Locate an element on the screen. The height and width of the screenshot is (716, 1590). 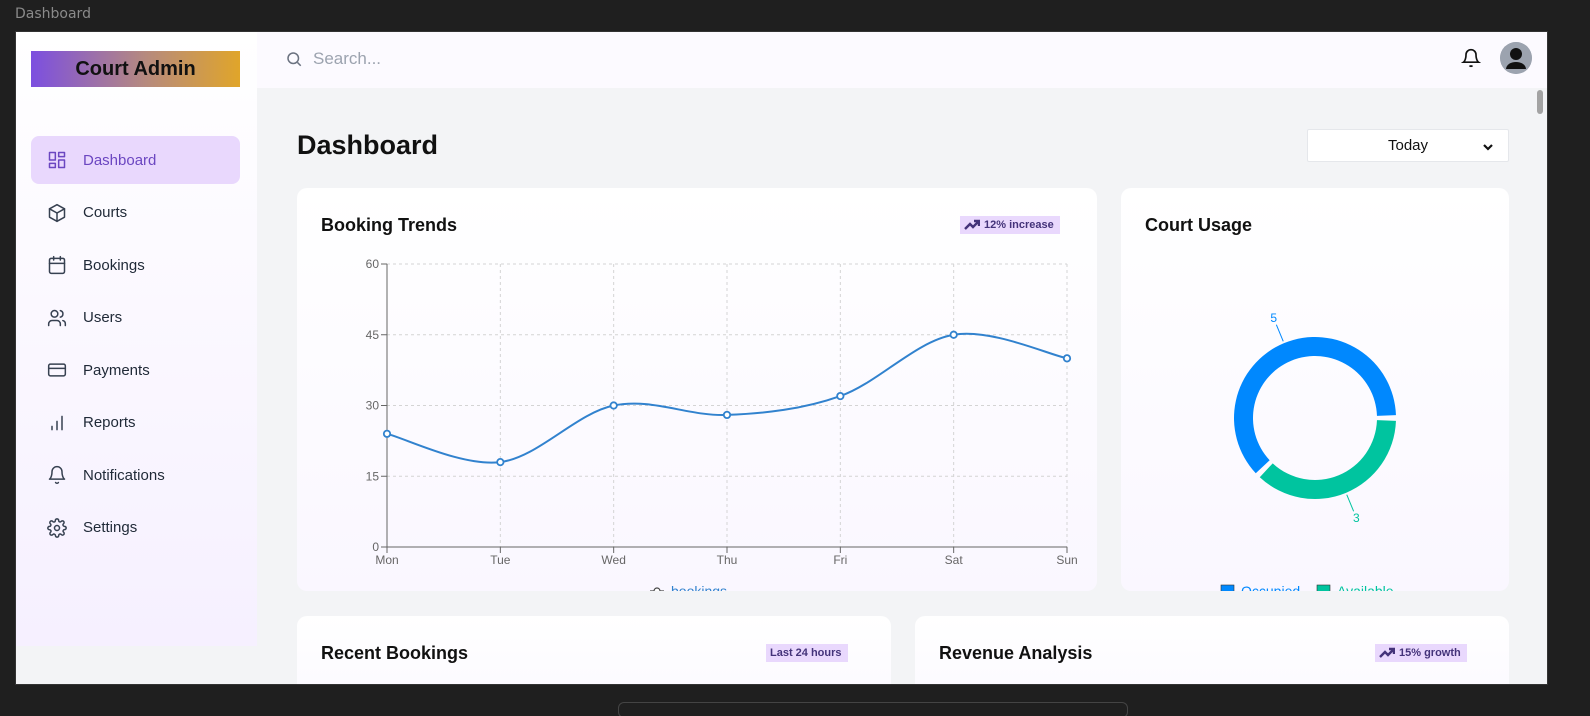
x-tick-label: Mon is located at coordinates (386, 560).